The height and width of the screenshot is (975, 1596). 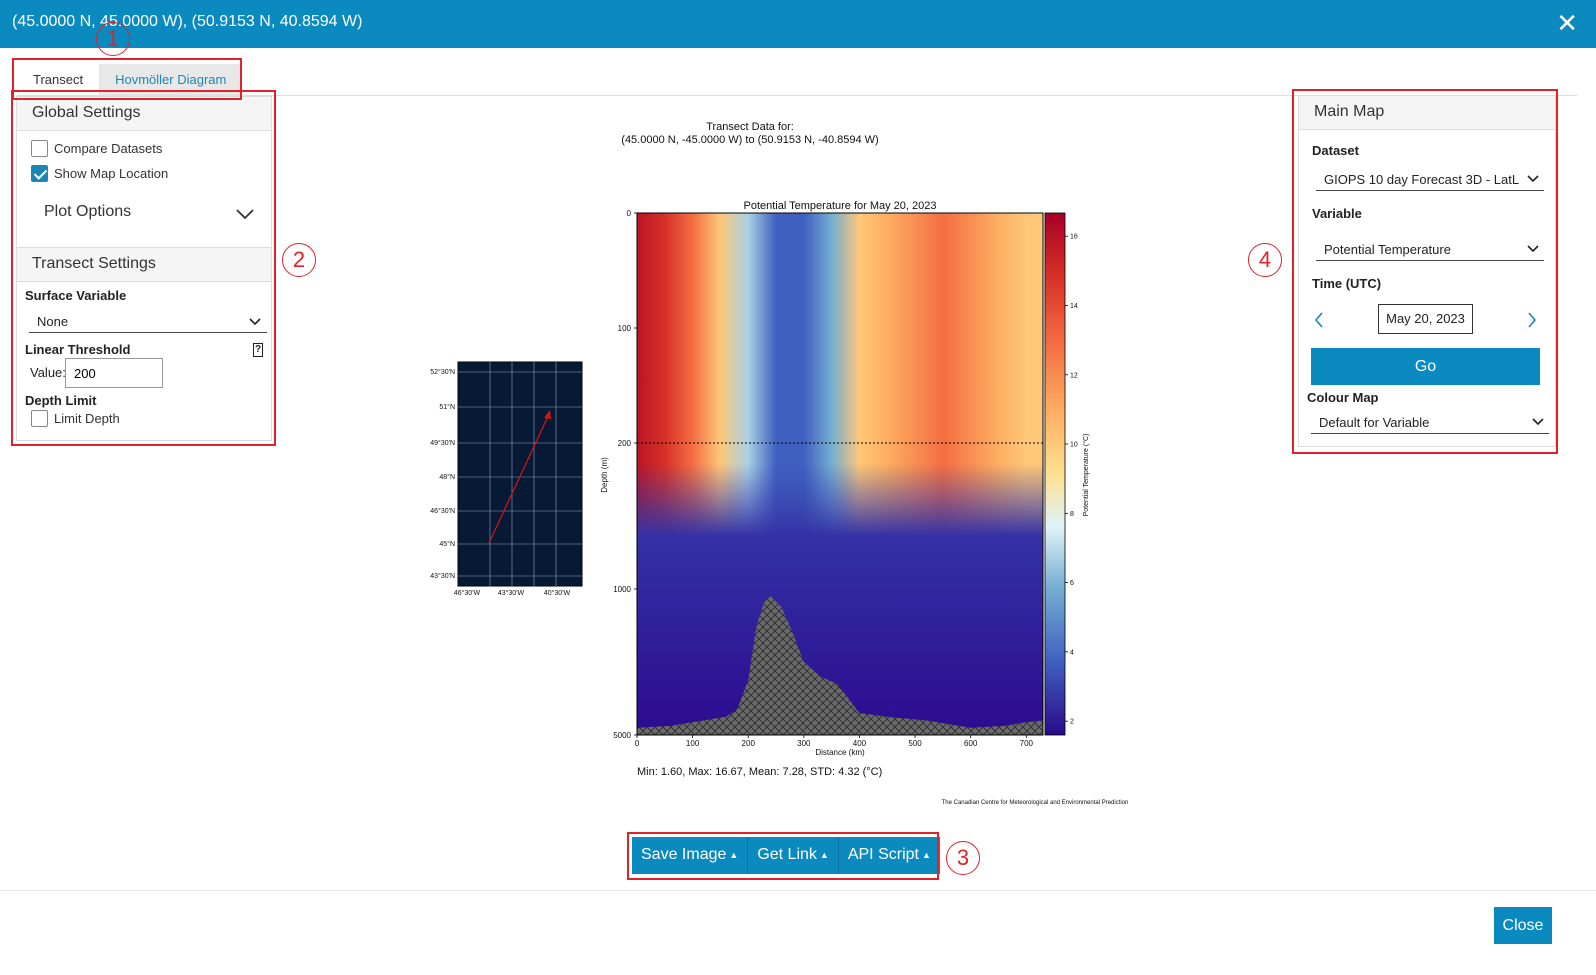 What do you see at coordinates (1027, 743) in the screenshot?
I see `x-tick-label: 700` at bounding box center [1027, 743].